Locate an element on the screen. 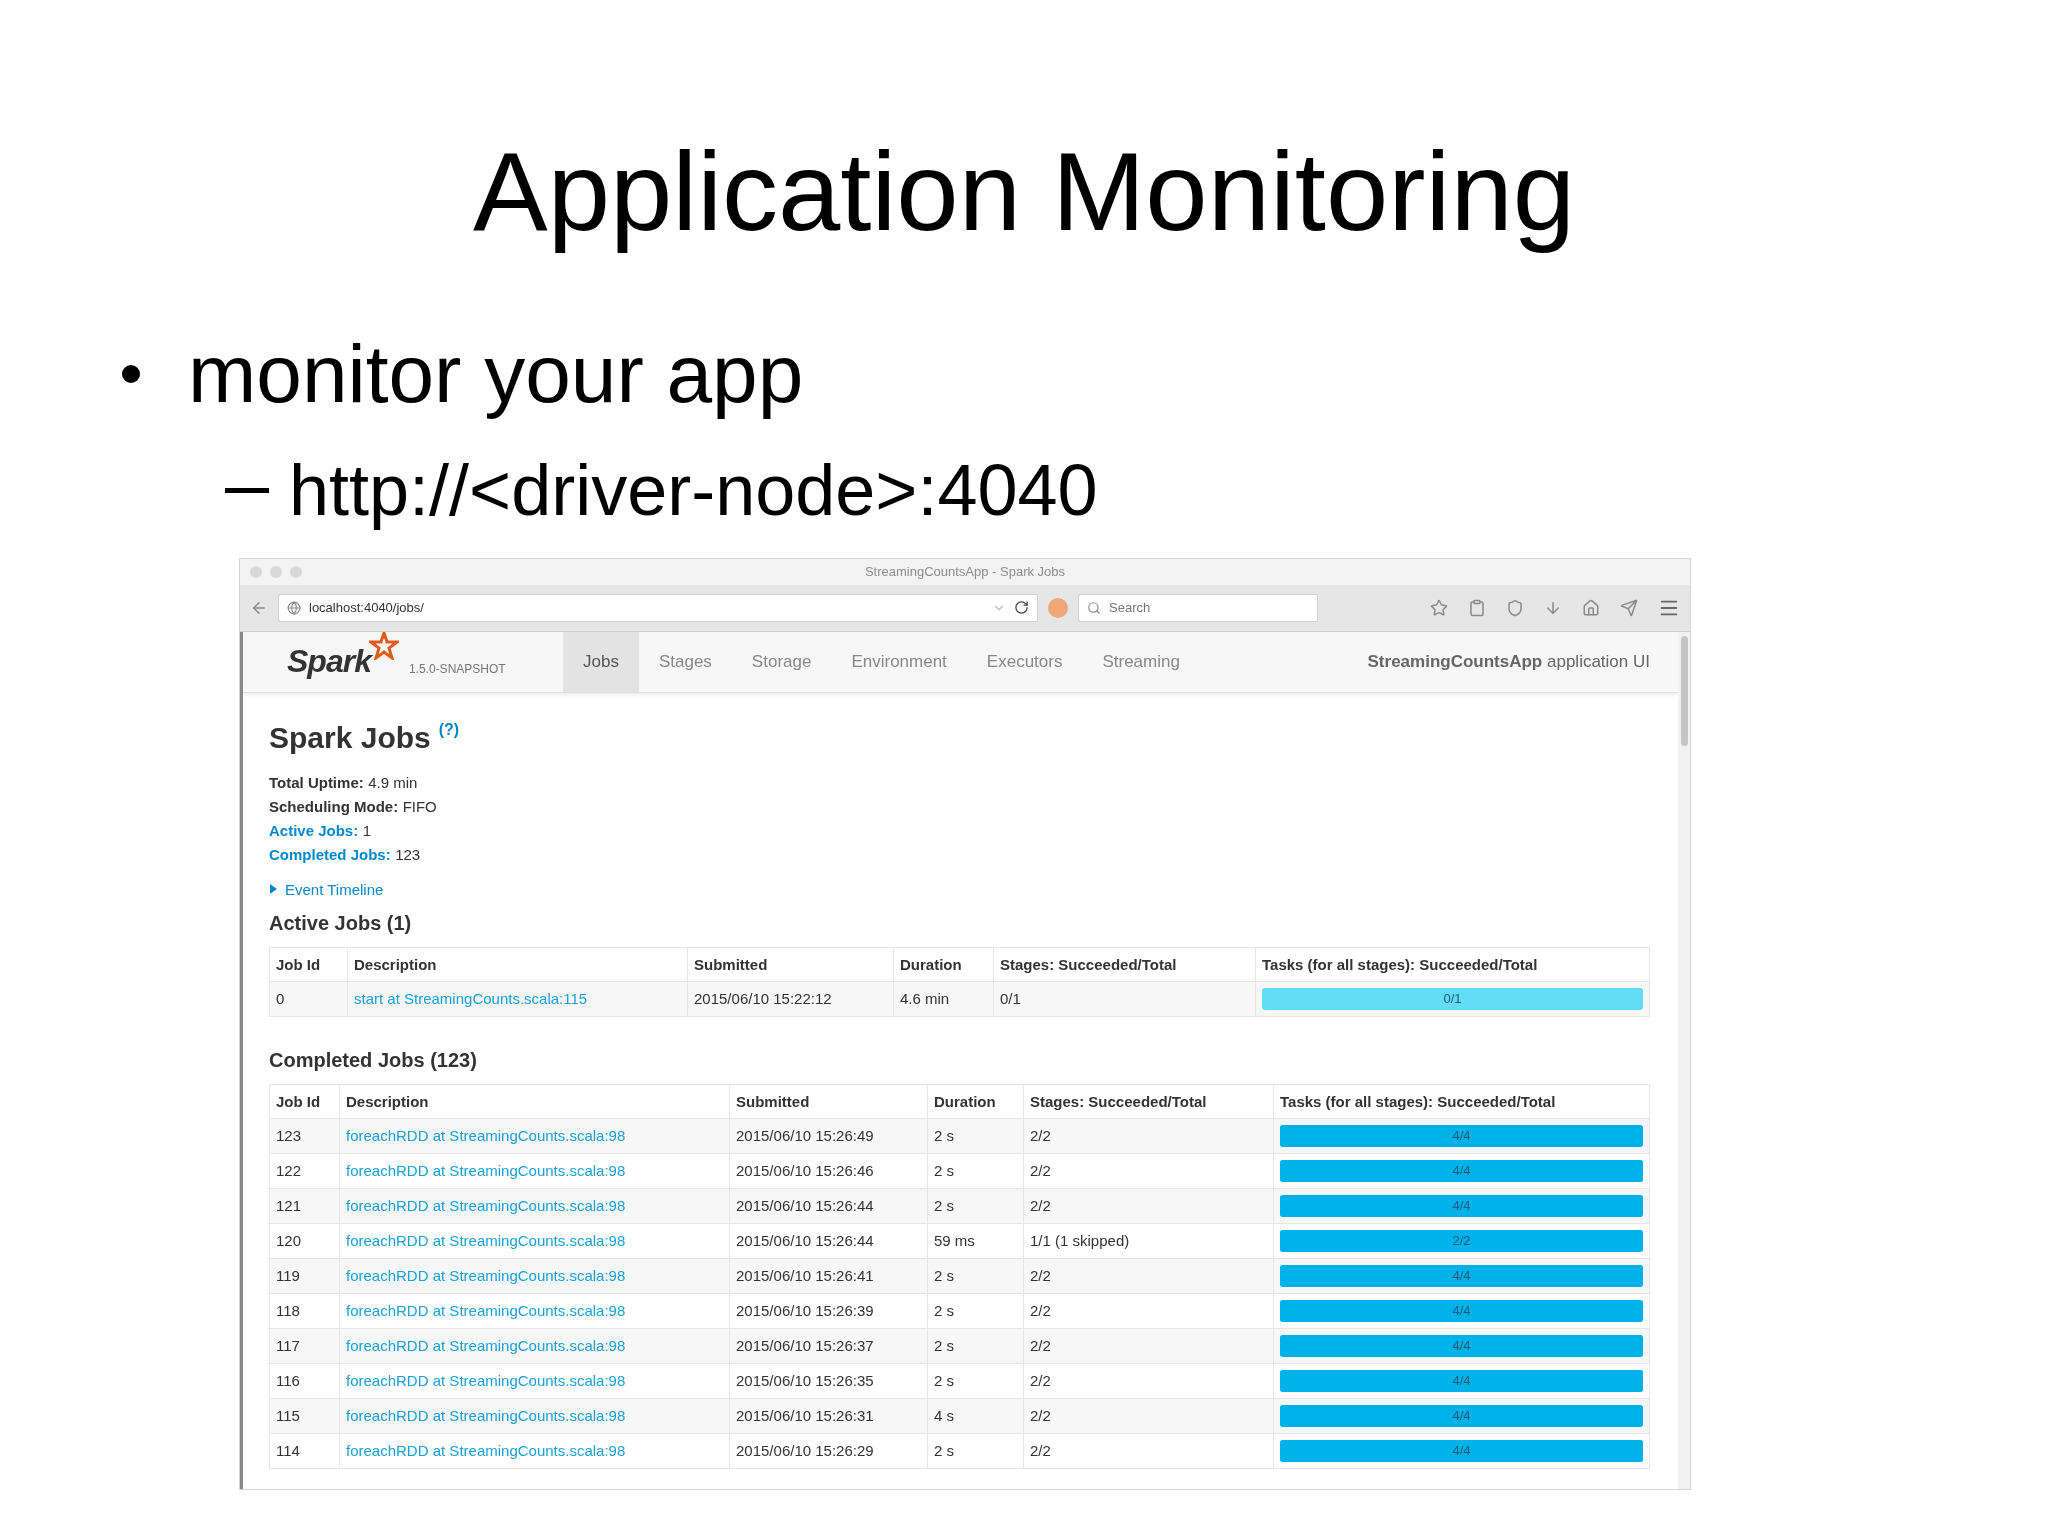 This screenshot has height=1536, width=2048. help-link: (?) is located at coordinates (449, 729).